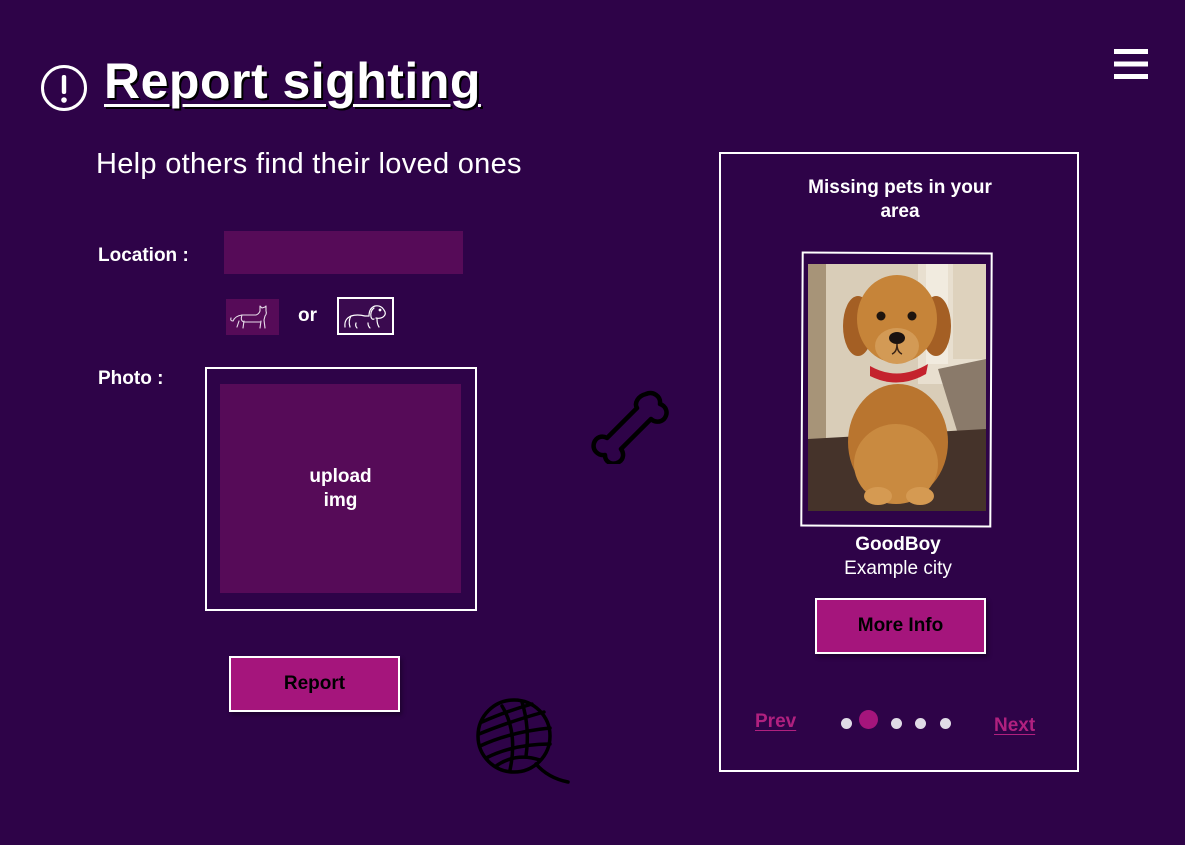 The image size is (1185, 845). What do you see at coordinates (523, 741) in the screenshot?
I see `yarn-ball-icon` at bounding box center [523, 741].